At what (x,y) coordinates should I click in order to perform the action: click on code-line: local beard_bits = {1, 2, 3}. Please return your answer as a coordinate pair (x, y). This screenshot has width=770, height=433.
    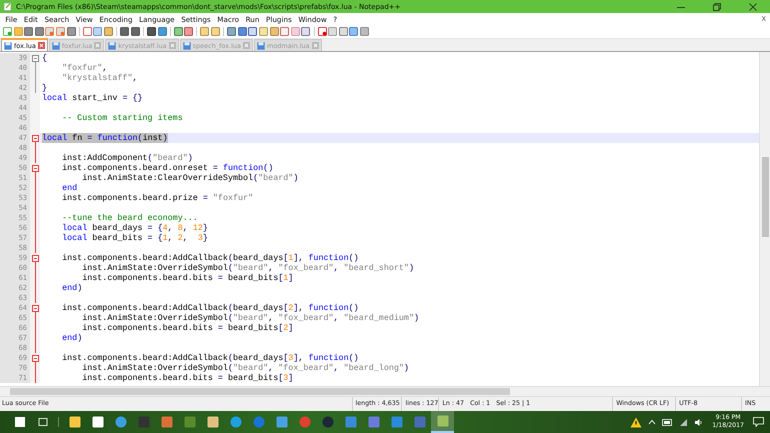
    Looking at the image, I should click on (134, 238).